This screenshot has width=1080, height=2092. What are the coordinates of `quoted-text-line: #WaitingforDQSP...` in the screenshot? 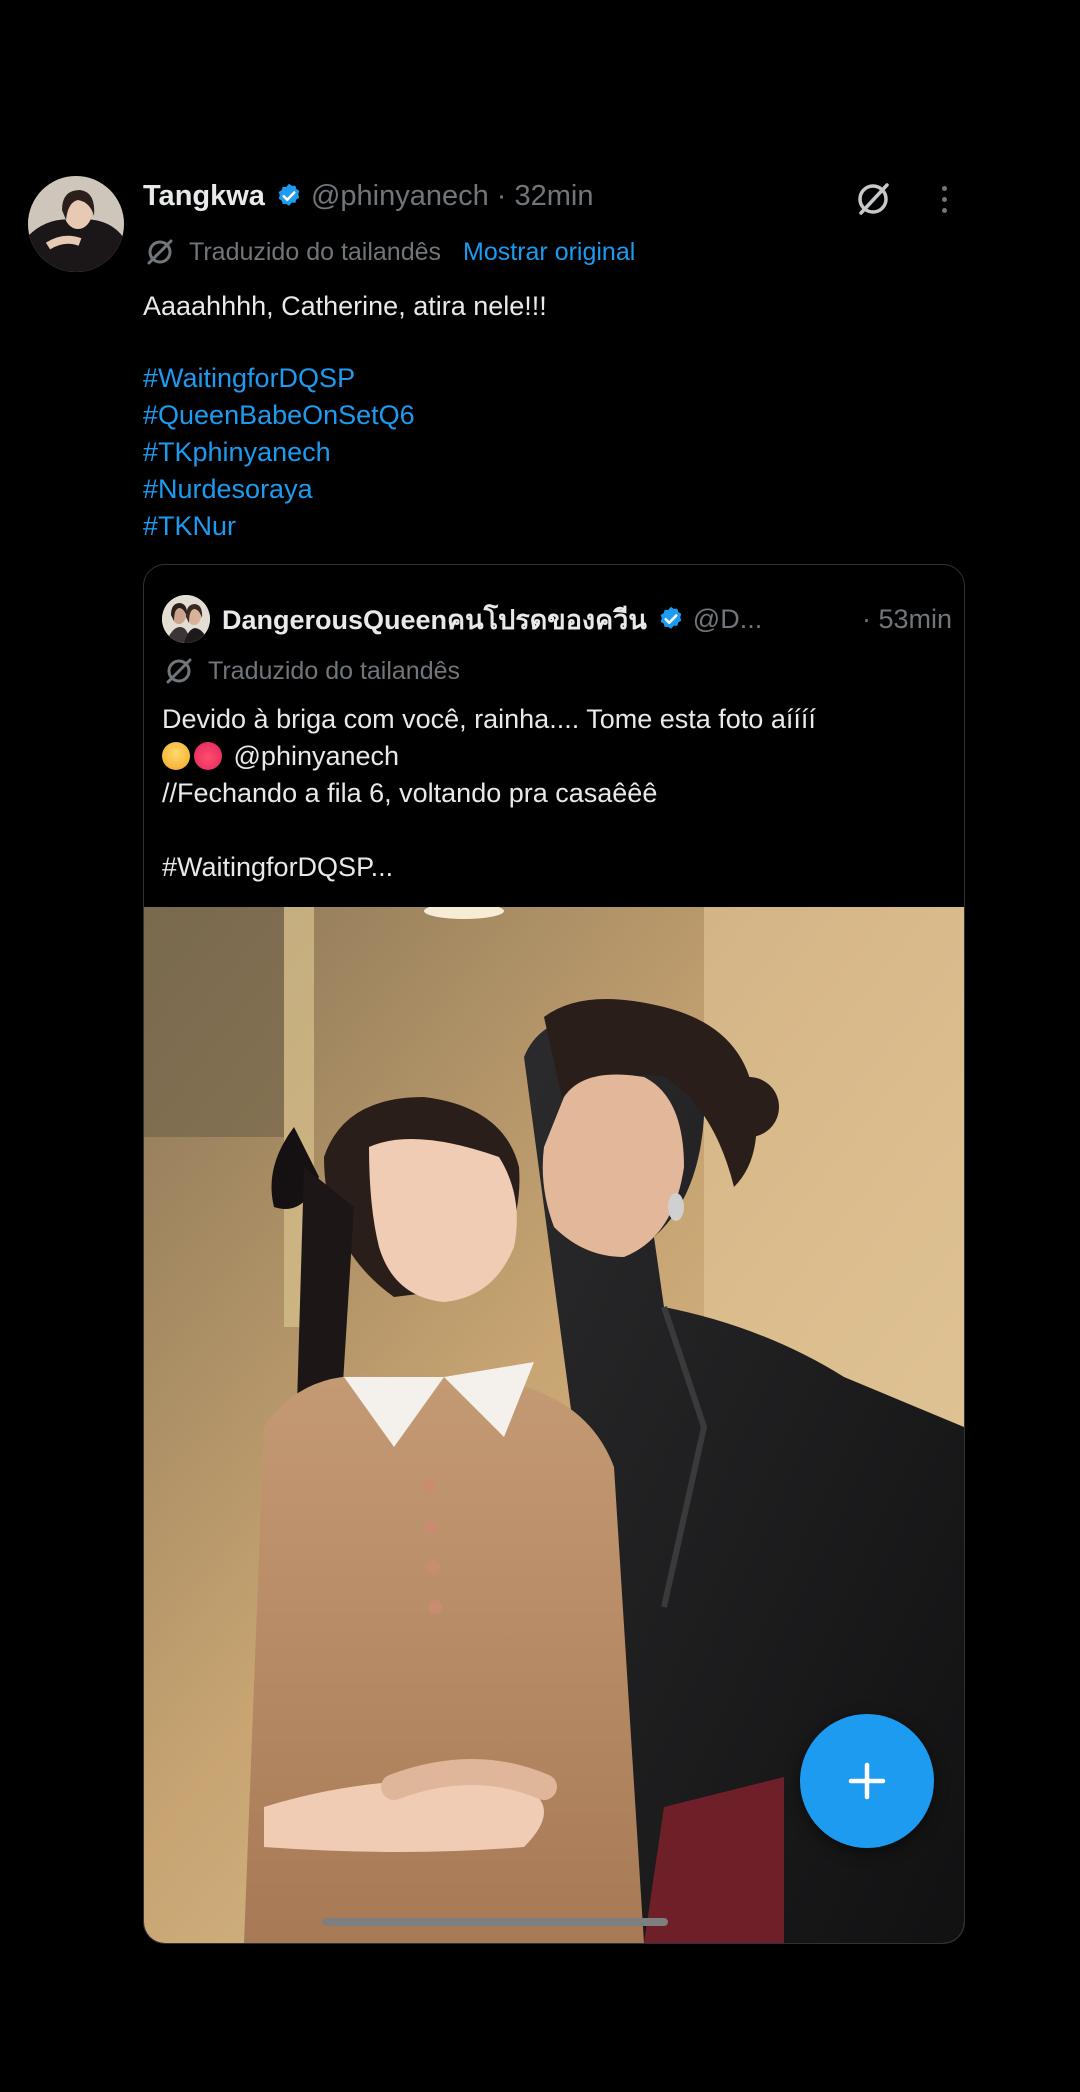 It's located at (278, 867).